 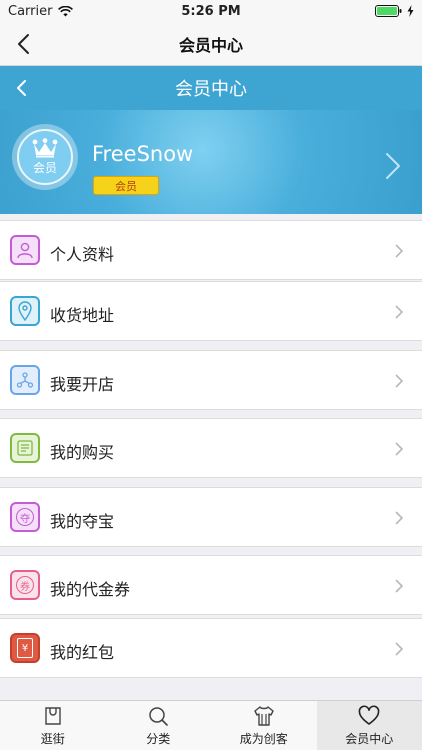 I want to click on avatar-ring: 会员, so click(x=45, y=157).